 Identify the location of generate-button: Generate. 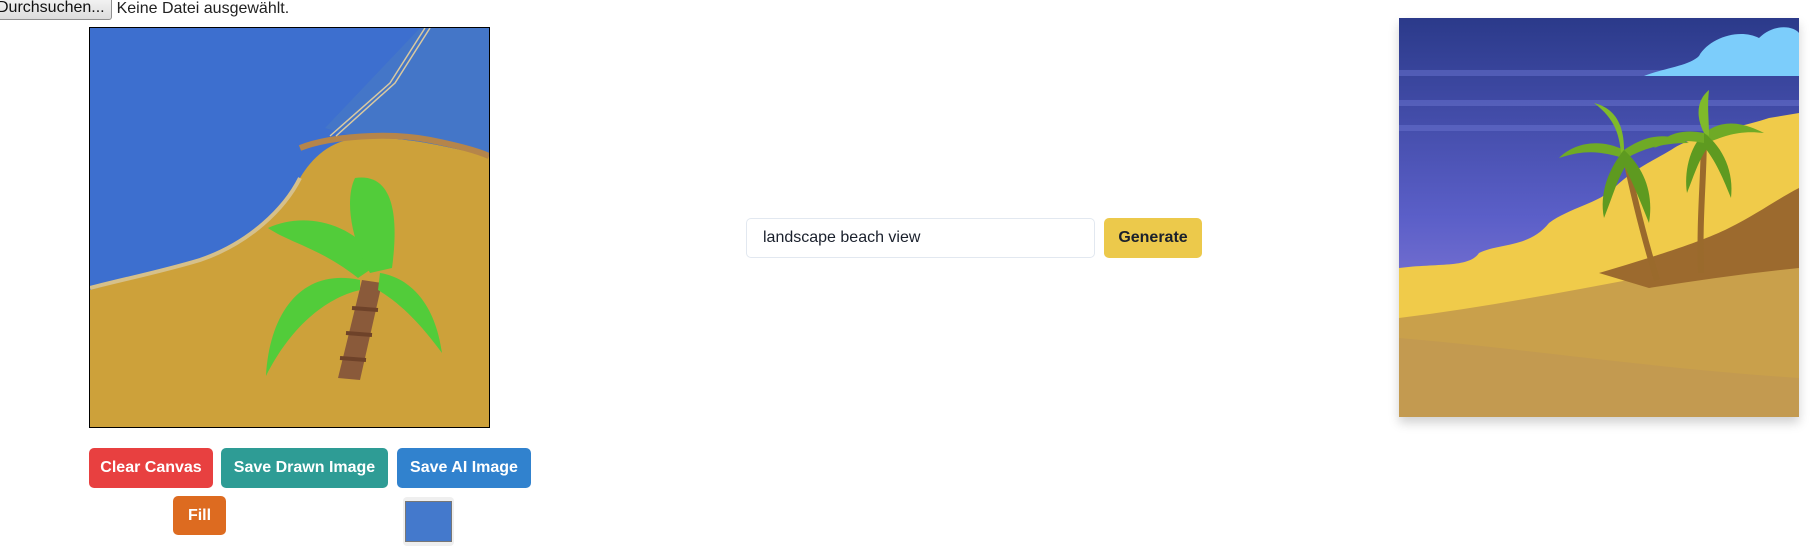
(1153, 238).